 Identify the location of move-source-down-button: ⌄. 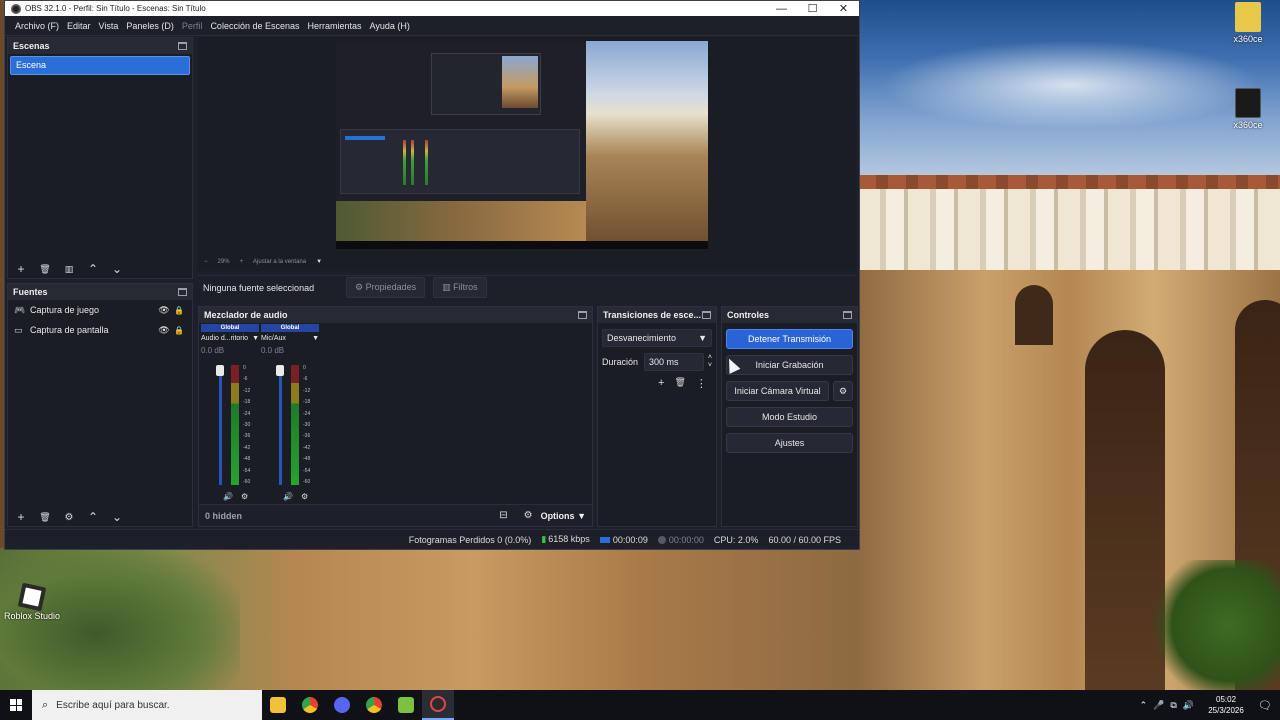
(117, 517).